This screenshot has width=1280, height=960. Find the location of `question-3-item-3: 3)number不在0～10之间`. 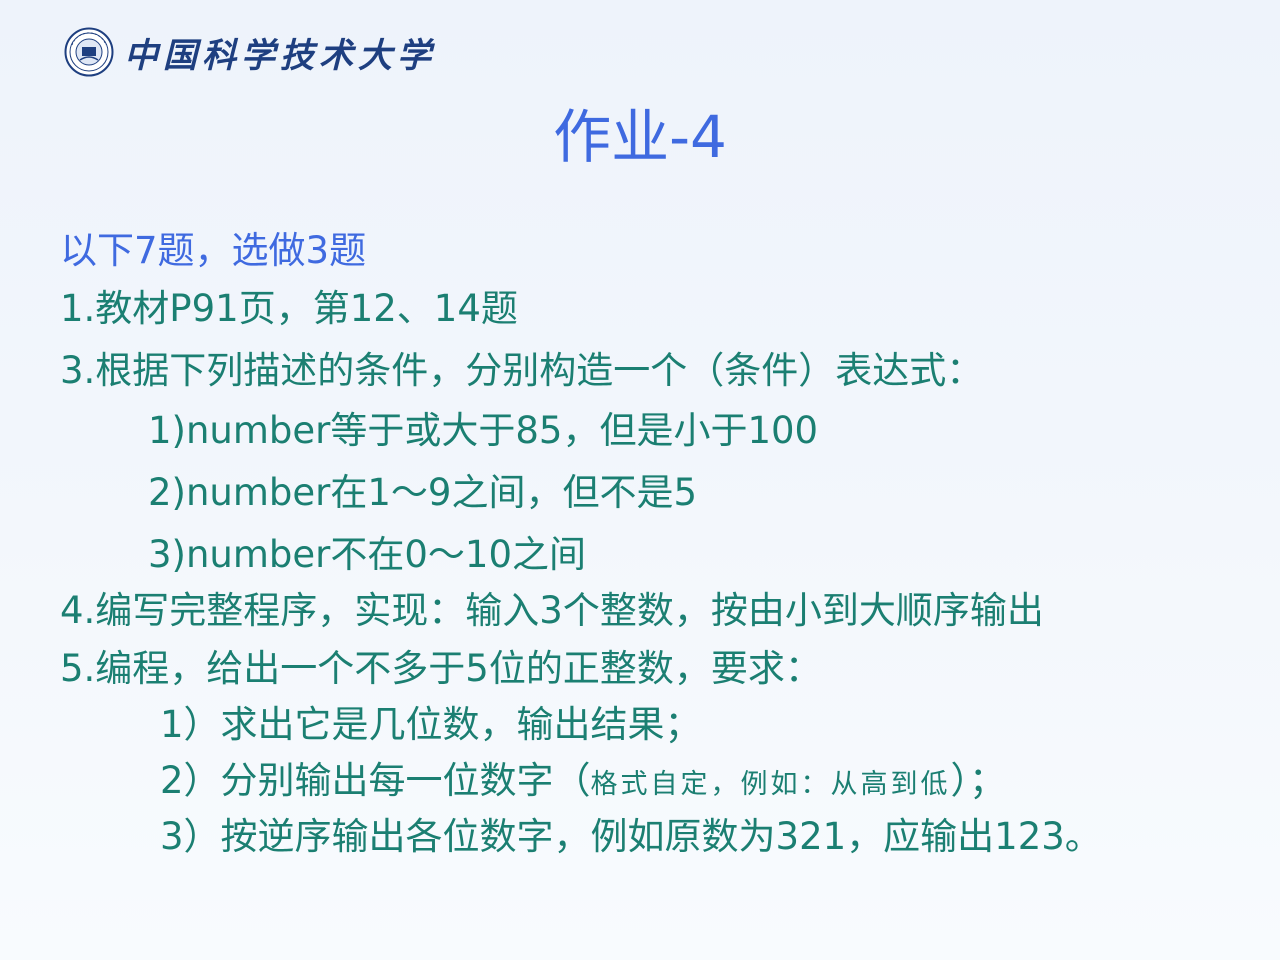

question-3-item-3: 3)number不在0～10之间 is located at coordinates (367, 554).